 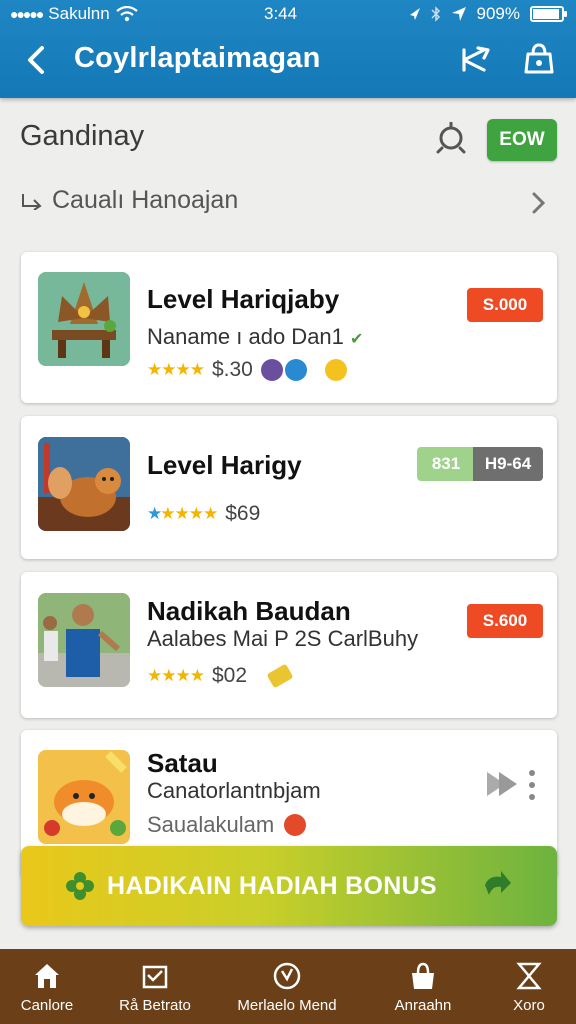 What do you see at coordinates (272, 886) in the screenshot?
I see `bonus-label: HADIKAIN HADIAH BONUS` at bounding box center [272, 886].